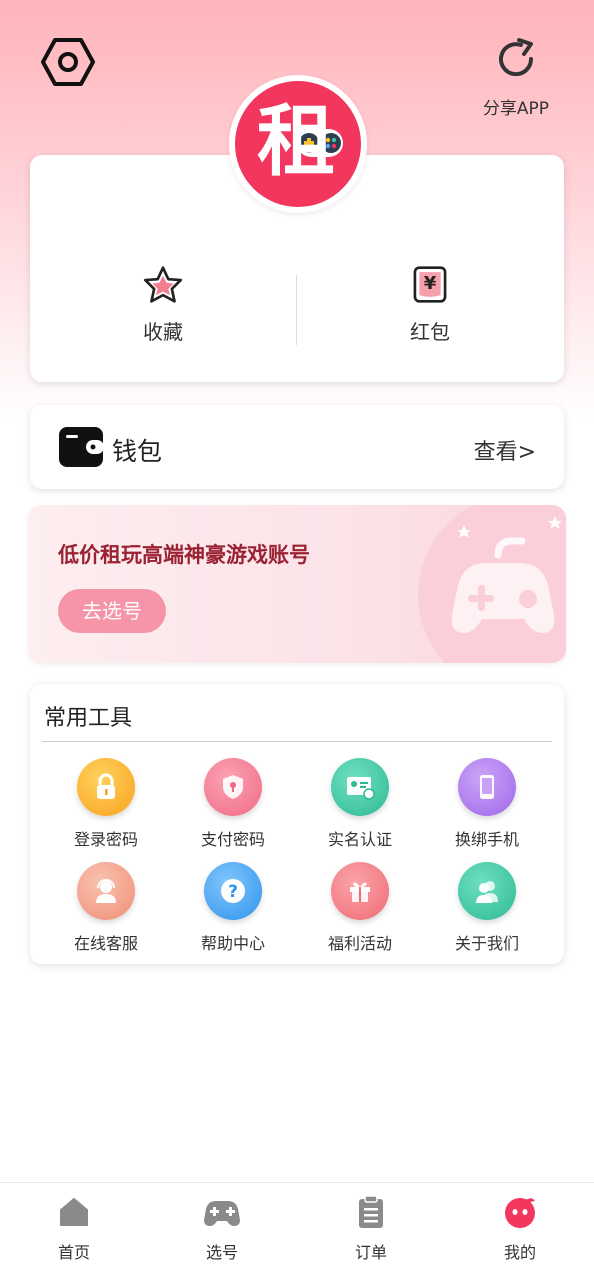  I want to click on wallet-label: 钱包, so click(137, 451).